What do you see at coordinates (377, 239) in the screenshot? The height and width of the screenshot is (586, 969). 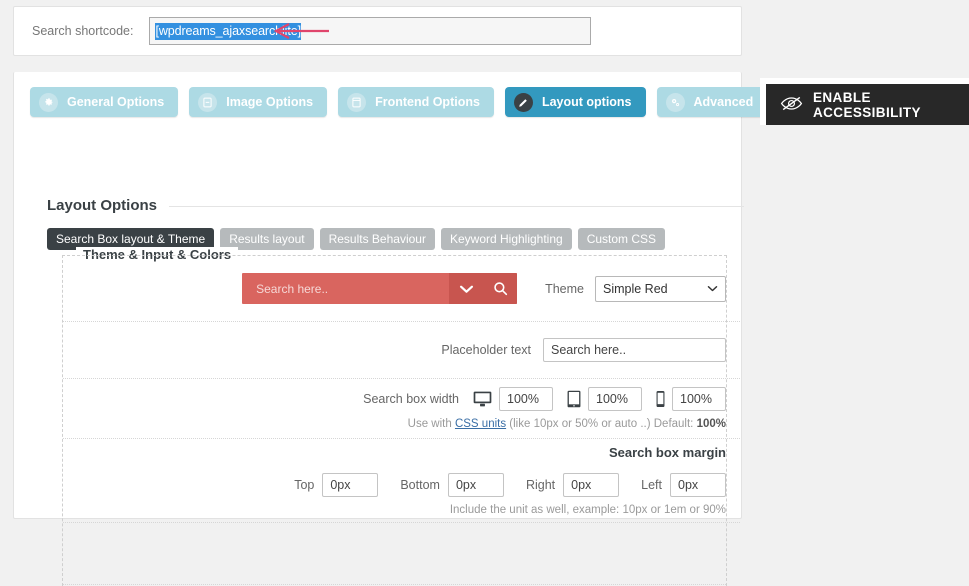 I see `subtab-results-behaviour: Results Behaviour` at bounding box center [377, 239].